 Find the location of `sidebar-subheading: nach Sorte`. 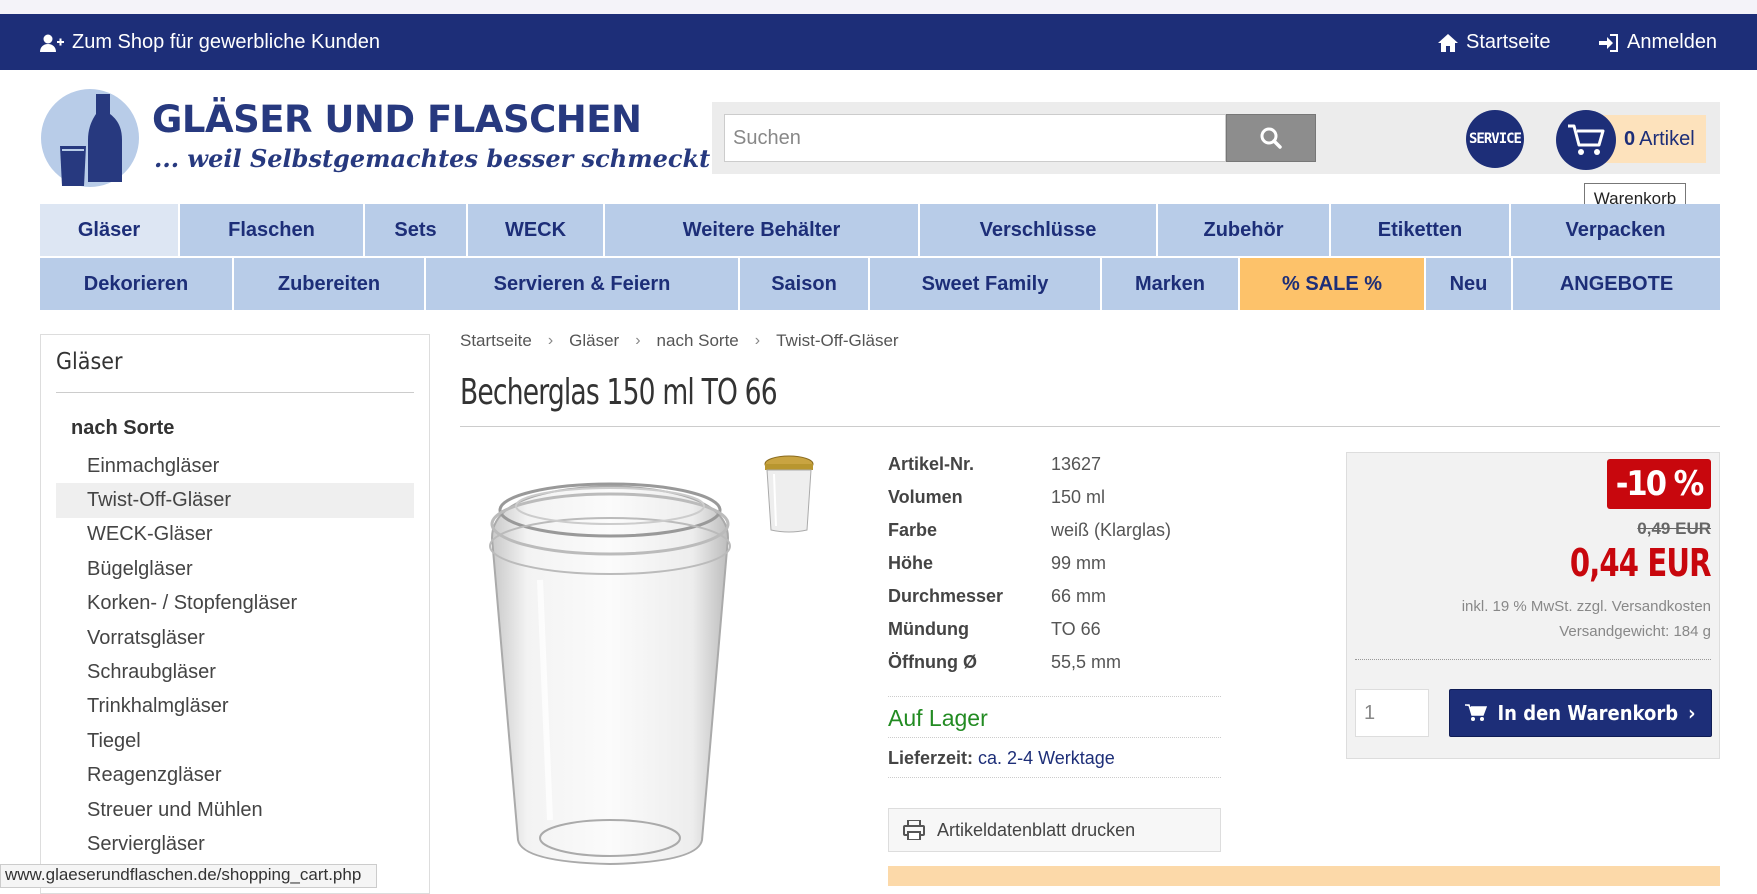

sidebar-subheading: nach Sorte is located at coordinates (122, 428).